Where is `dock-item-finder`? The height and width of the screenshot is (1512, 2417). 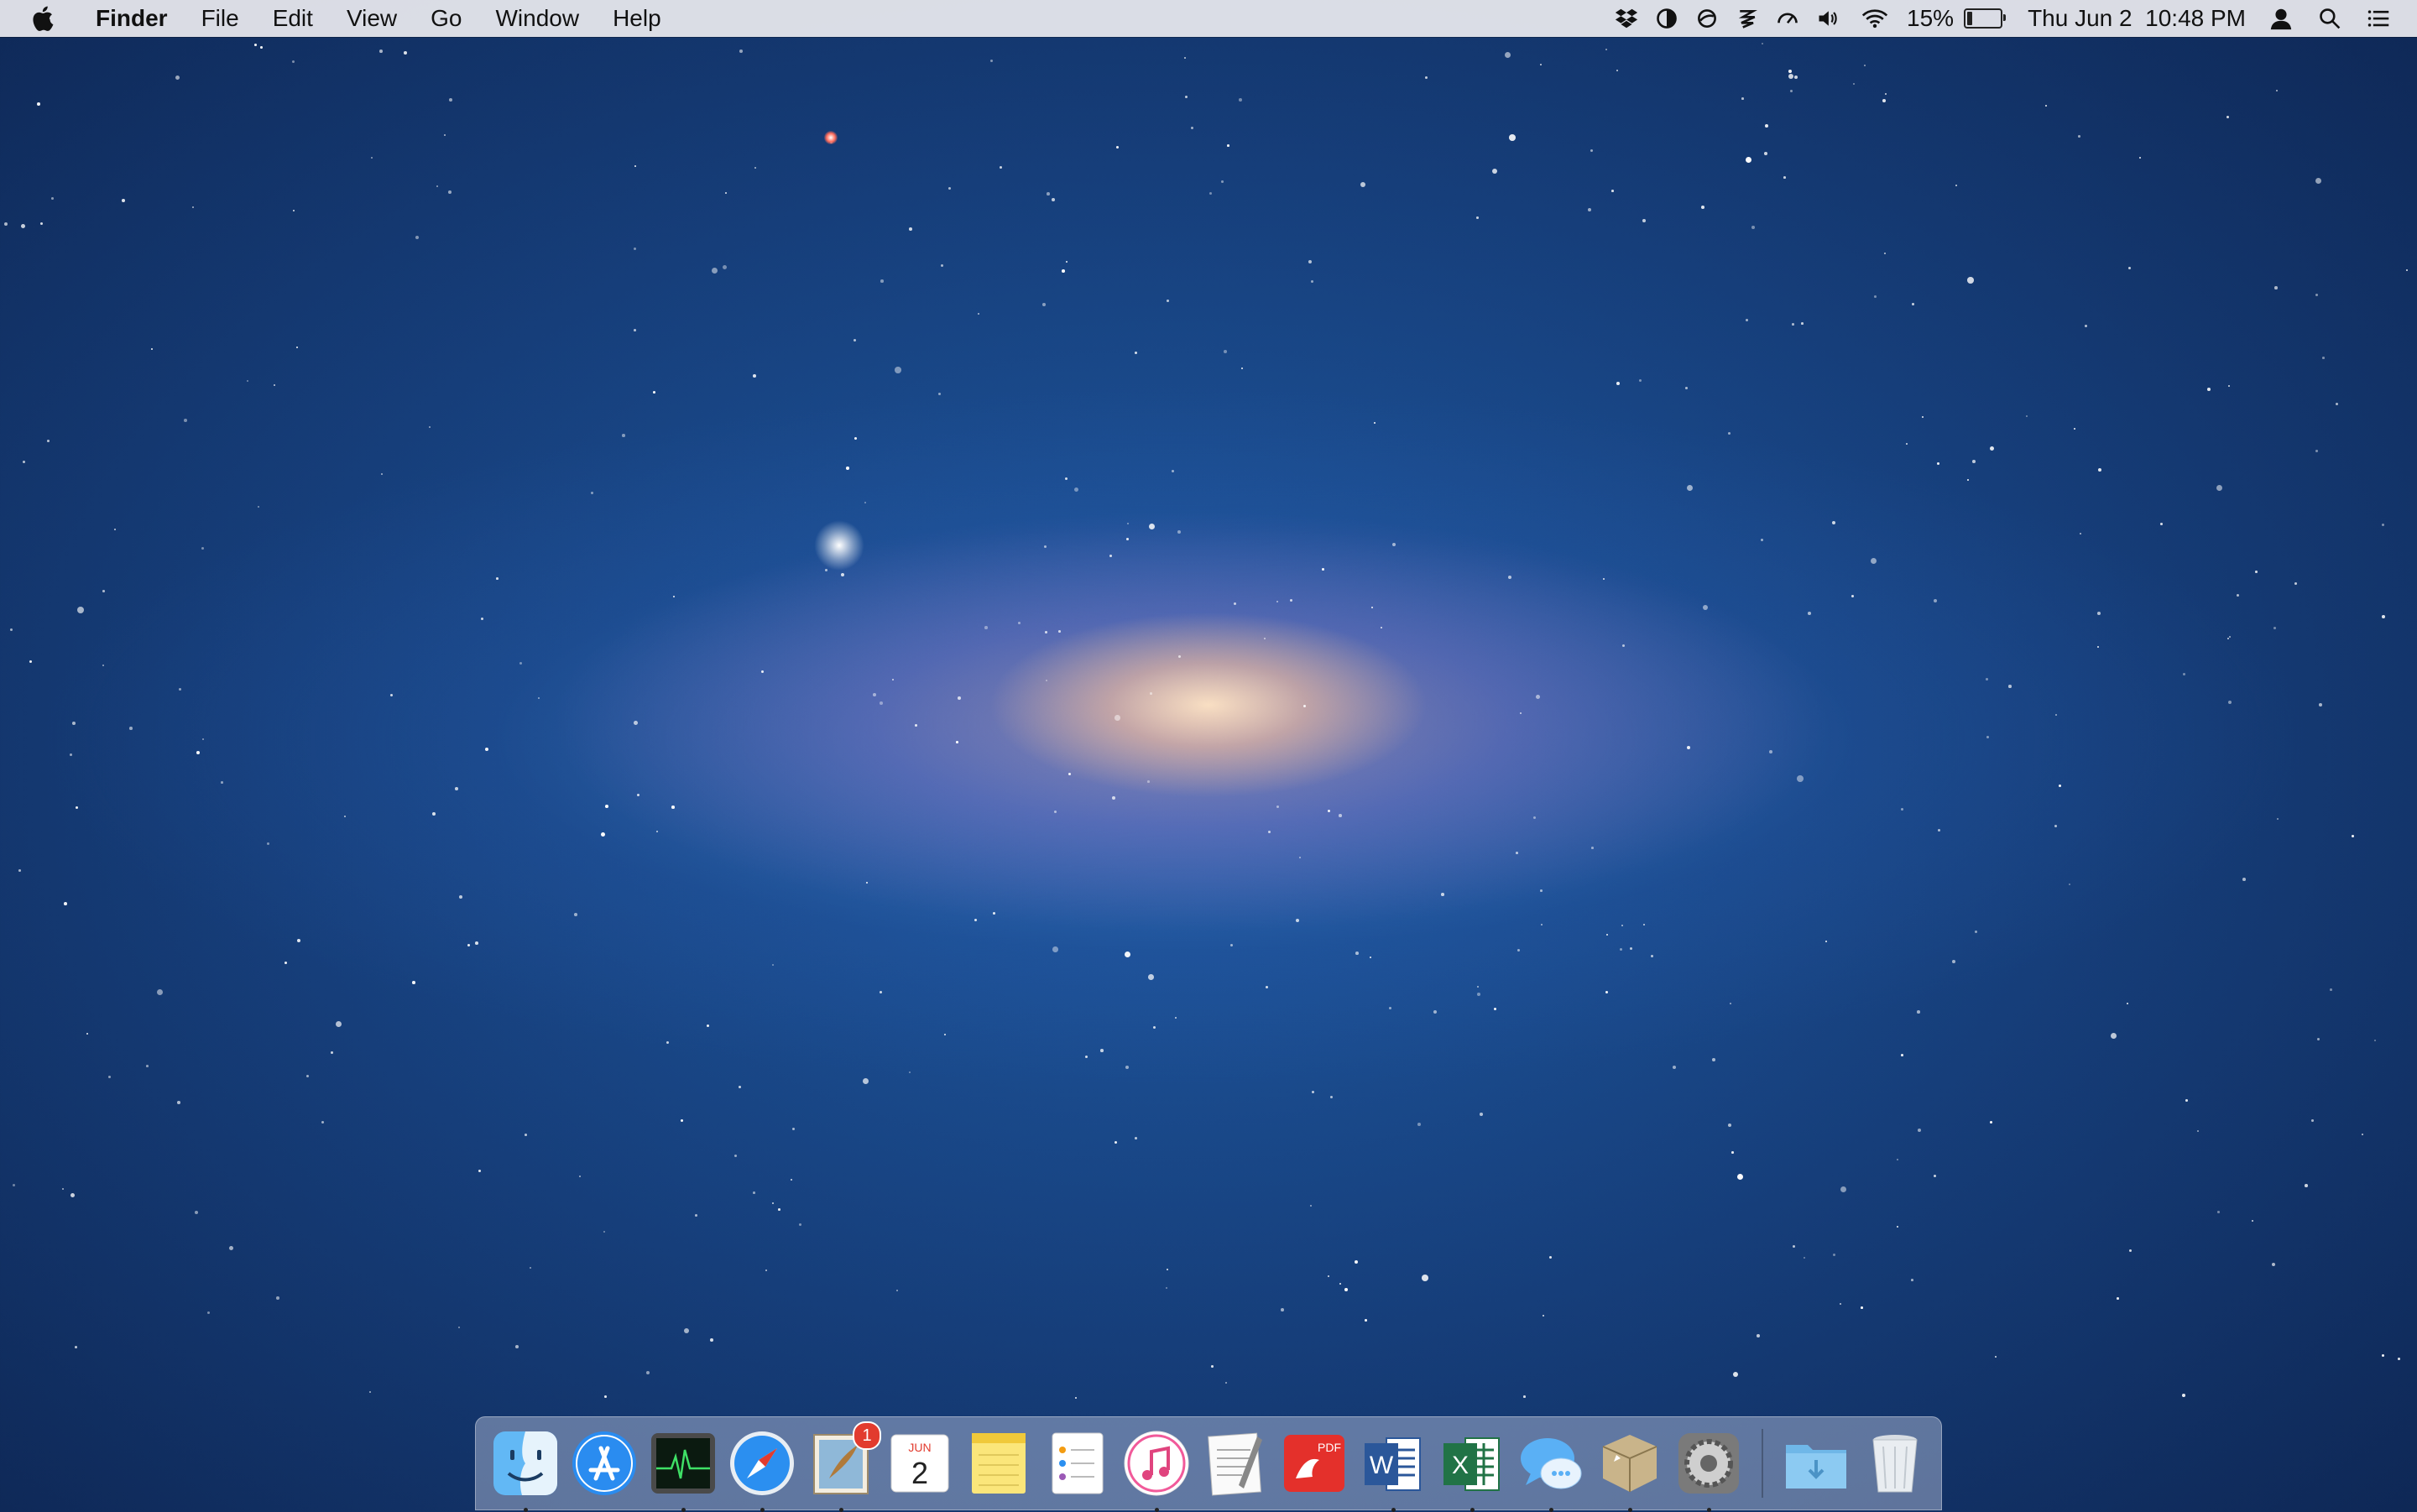 dock-item-finder is located at coordinates (525, 1469).